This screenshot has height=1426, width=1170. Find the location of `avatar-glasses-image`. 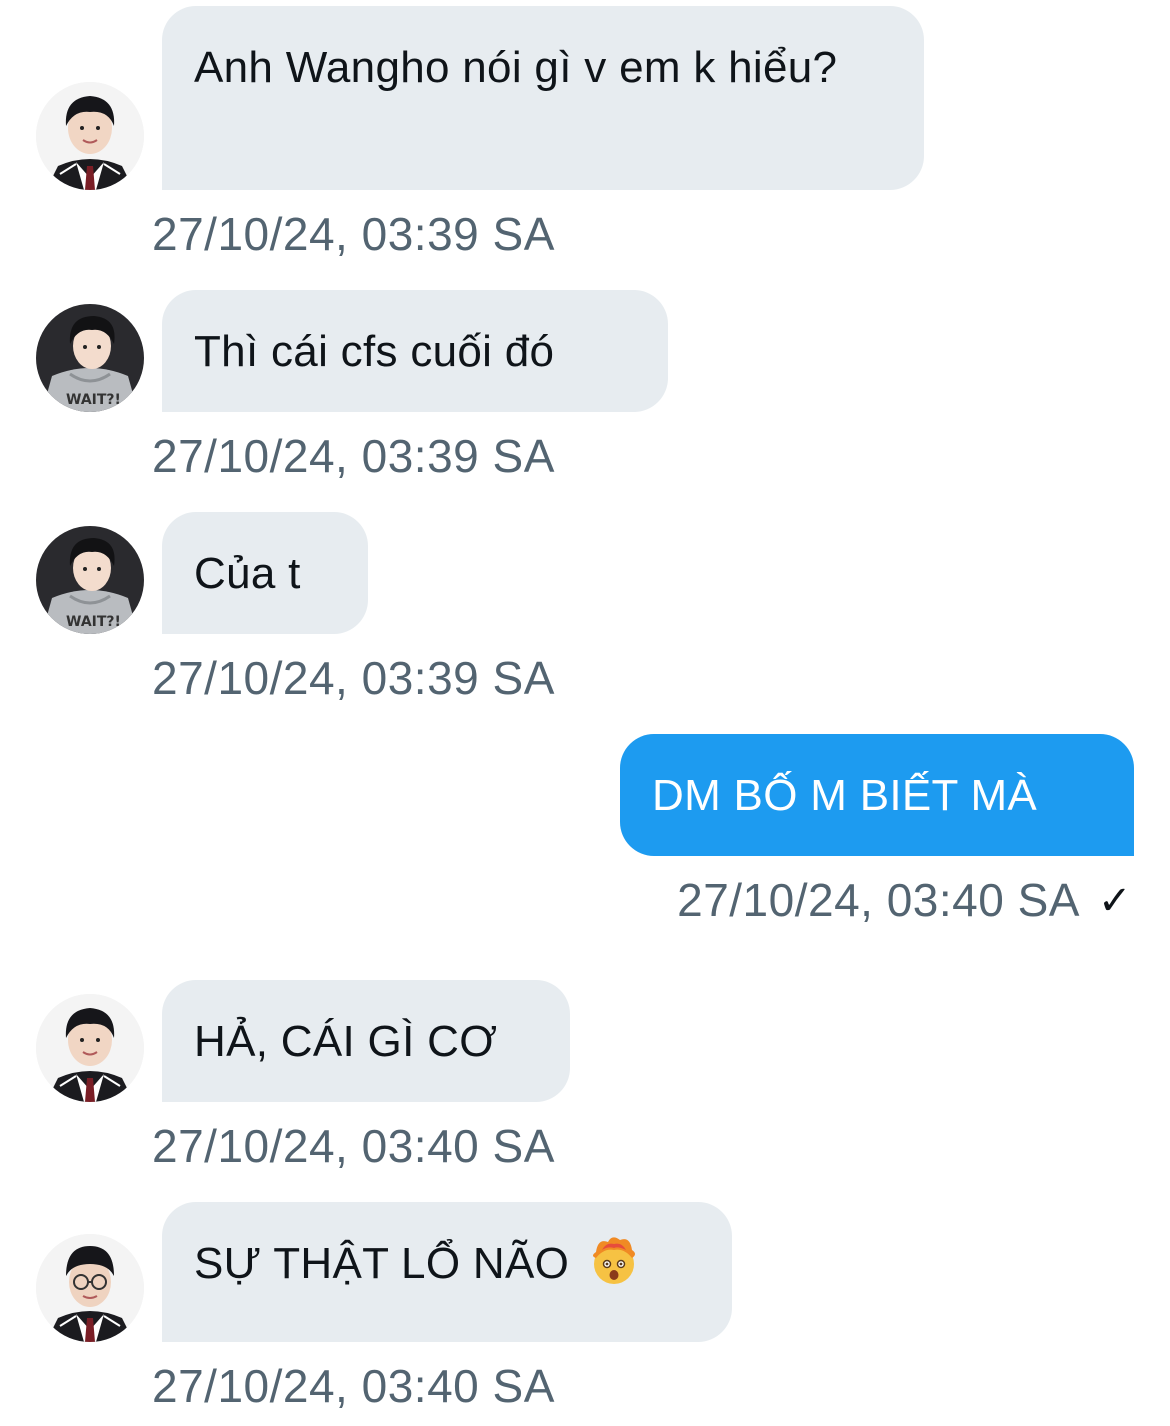

avatar-glasses-image is located at coordinates (90, 1288).